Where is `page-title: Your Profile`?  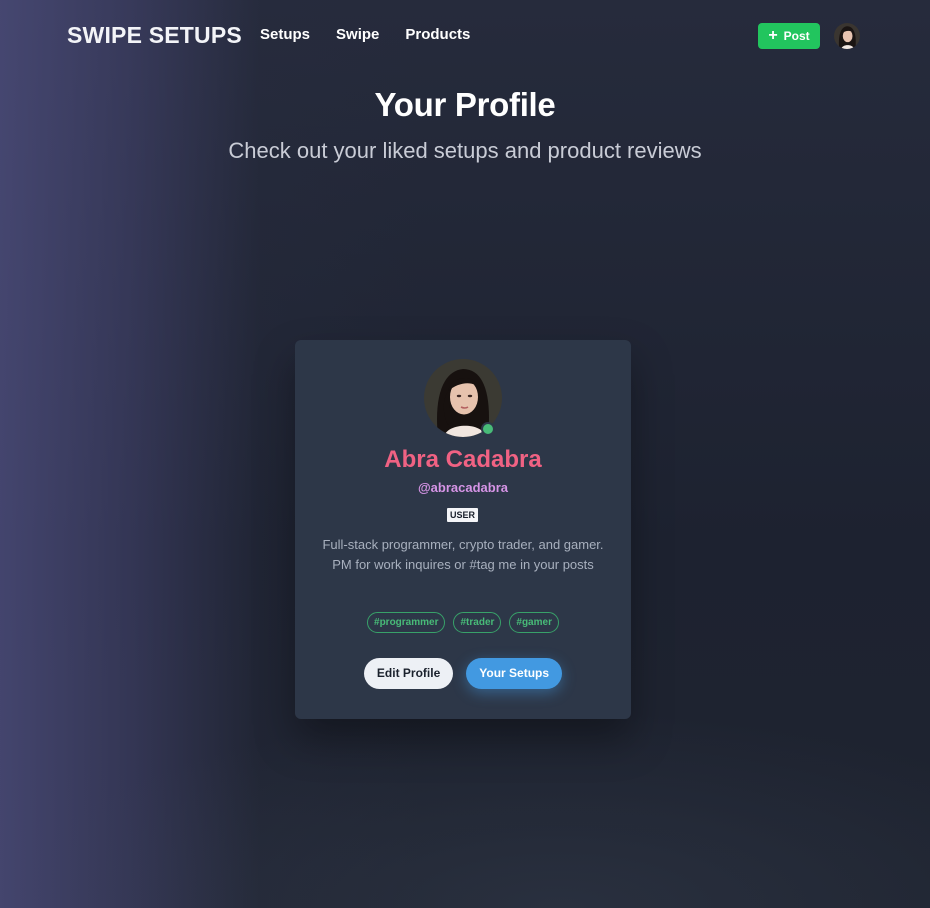
page-title: Your Profile is located at coordinates (465, 104).